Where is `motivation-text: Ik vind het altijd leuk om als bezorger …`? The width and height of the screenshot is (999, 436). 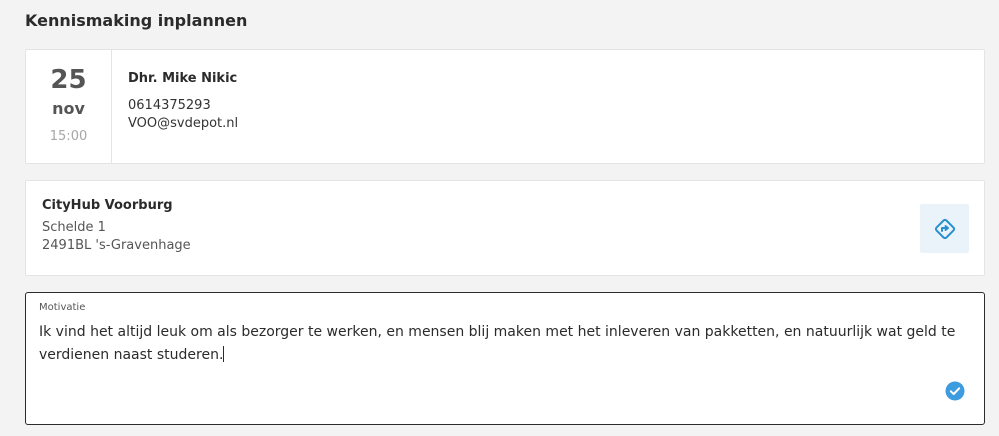 motivation-text: Ik vind het altijd leuk om als bezorger … is located at coordinates (499, 344).